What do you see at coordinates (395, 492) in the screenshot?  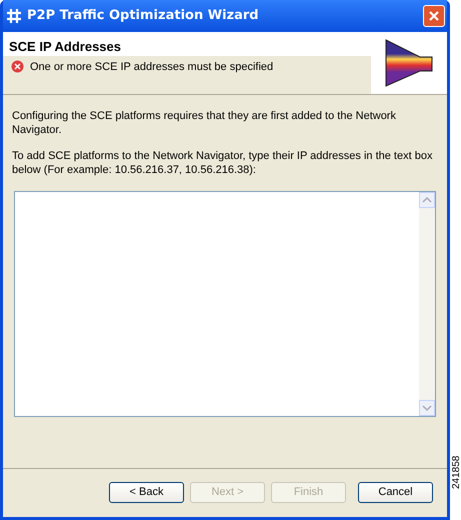 I see `wizard-button: Cancel` at bounding box center [395, 492].